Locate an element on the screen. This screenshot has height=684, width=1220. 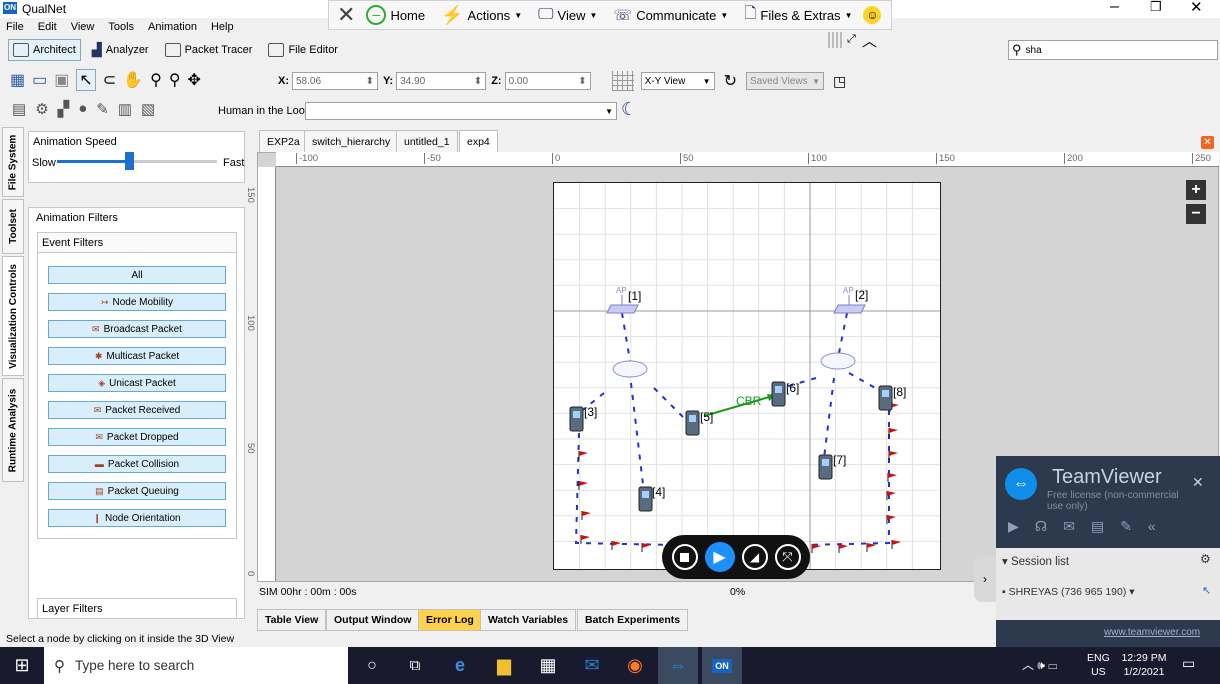
open-folder-icon: ▭ is located at coordinates (39, 80).